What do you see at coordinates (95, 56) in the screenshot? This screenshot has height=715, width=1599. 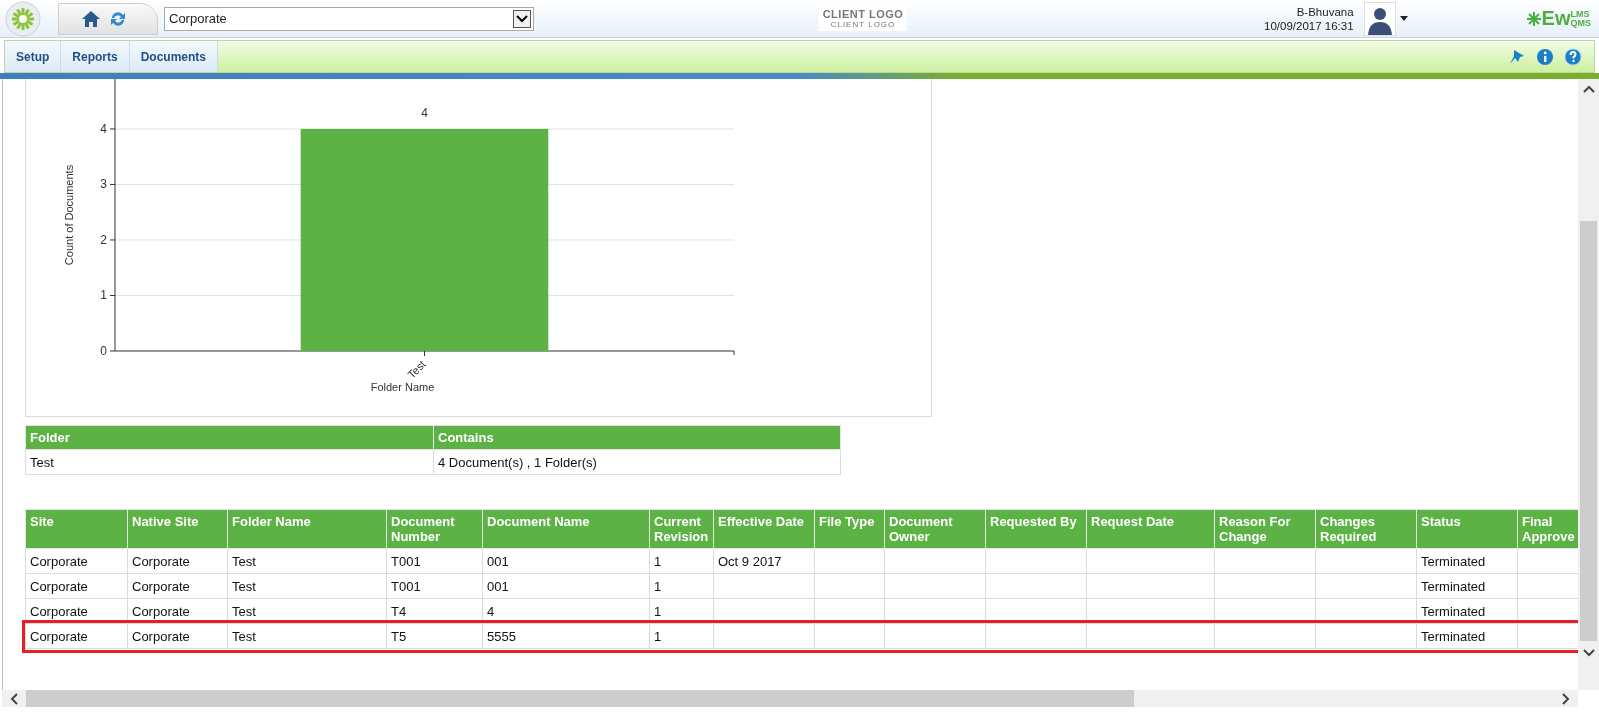 I see `menu-tab: Reports` at bounding box center [95, 56].